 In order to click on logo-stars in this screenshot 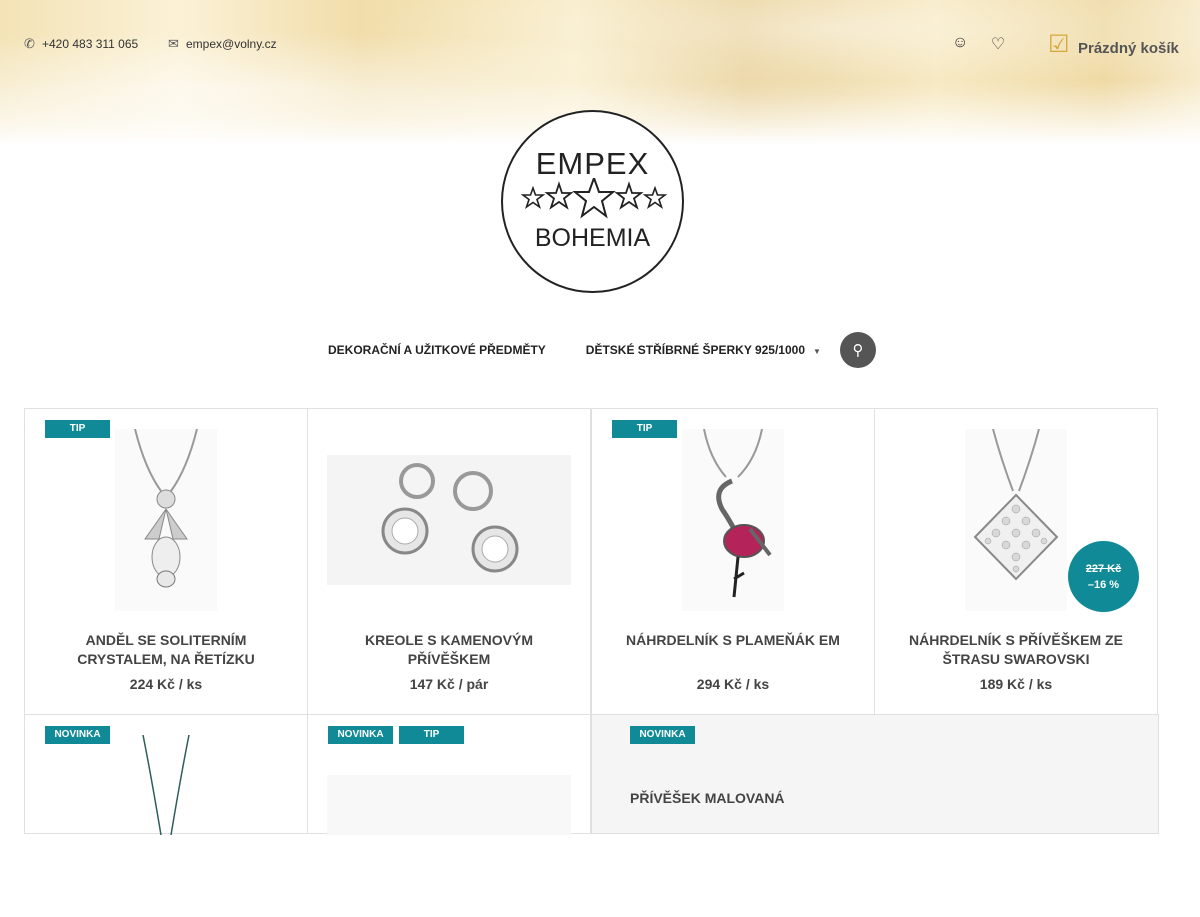, I will do `click(594, 198)`.